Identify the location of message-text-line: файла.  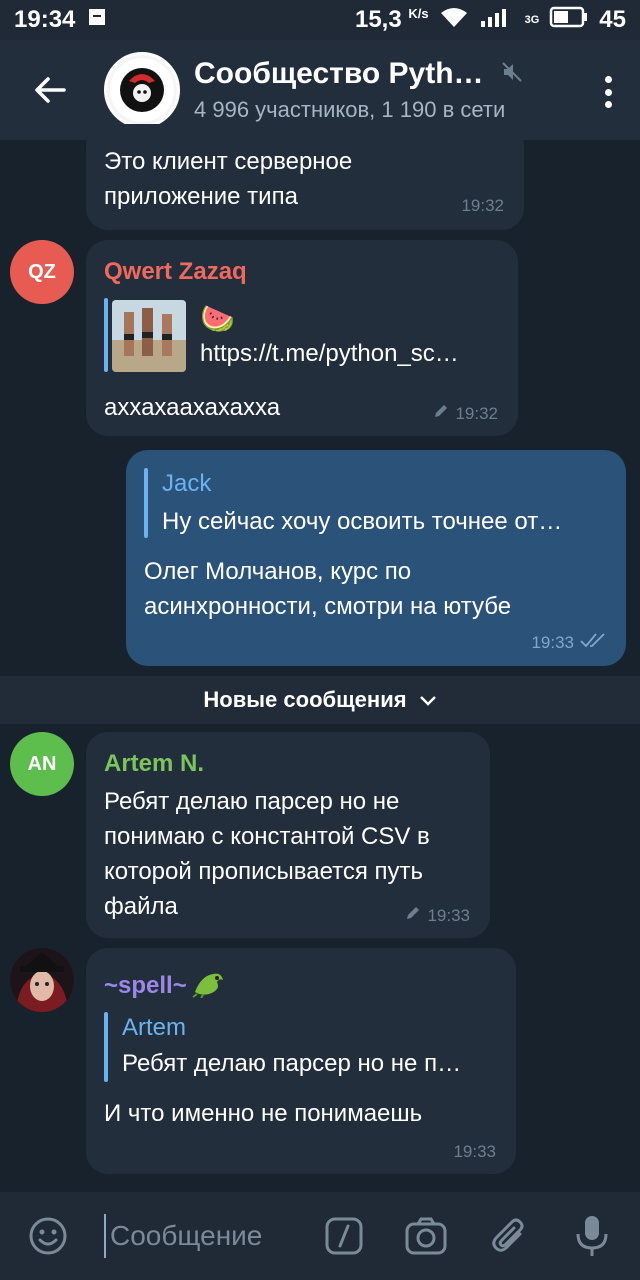
(141, 906).